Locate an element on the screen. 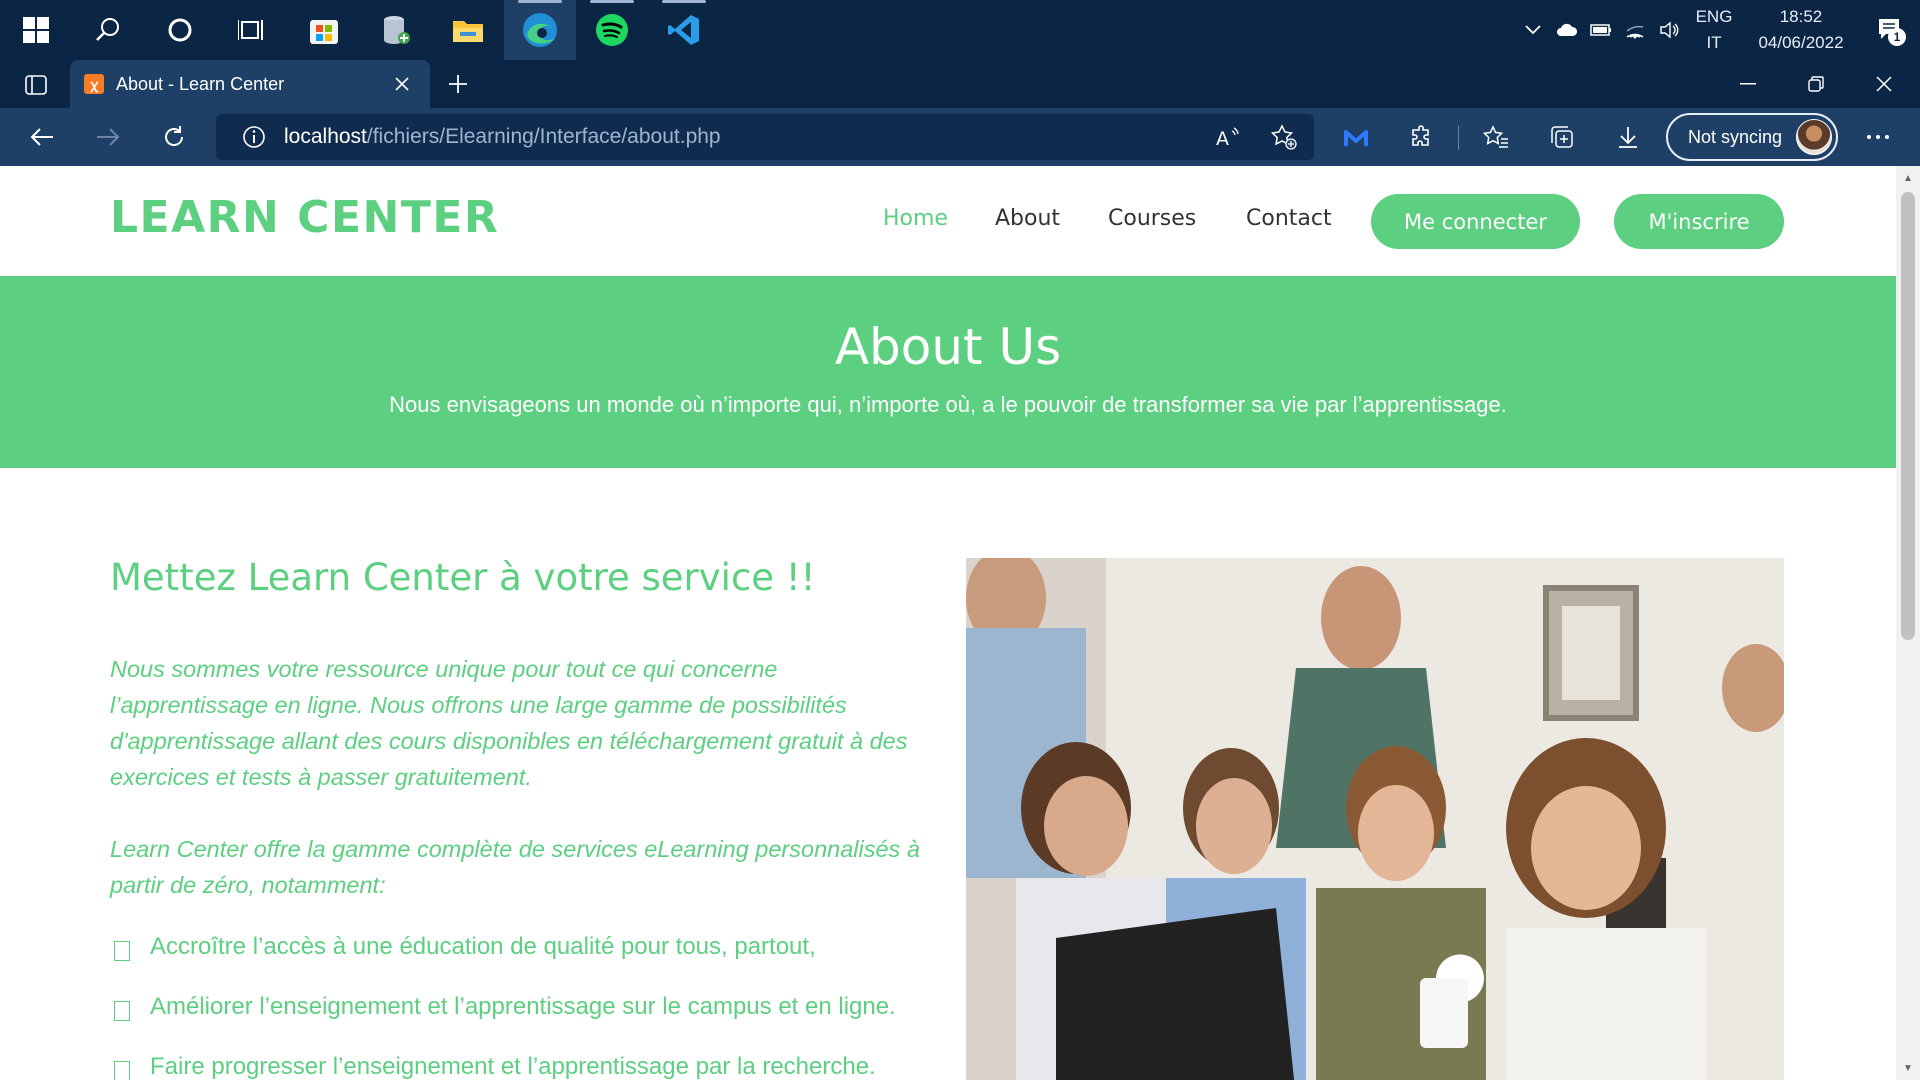 The image size is (1920, 1080). restore-button is located at coordinates (1816, 84).